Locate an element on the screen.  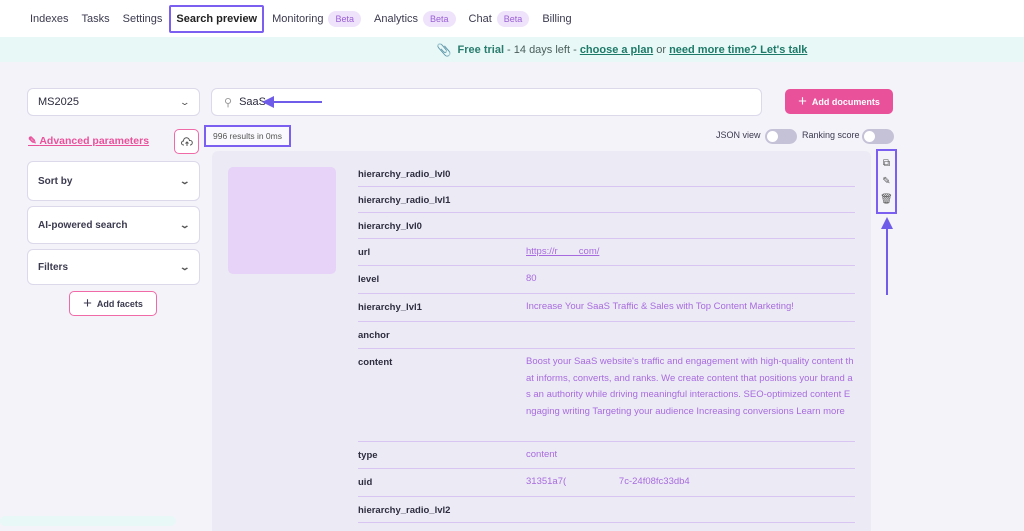
nav-tab-label: Chat is located at coordinates (480, 18).